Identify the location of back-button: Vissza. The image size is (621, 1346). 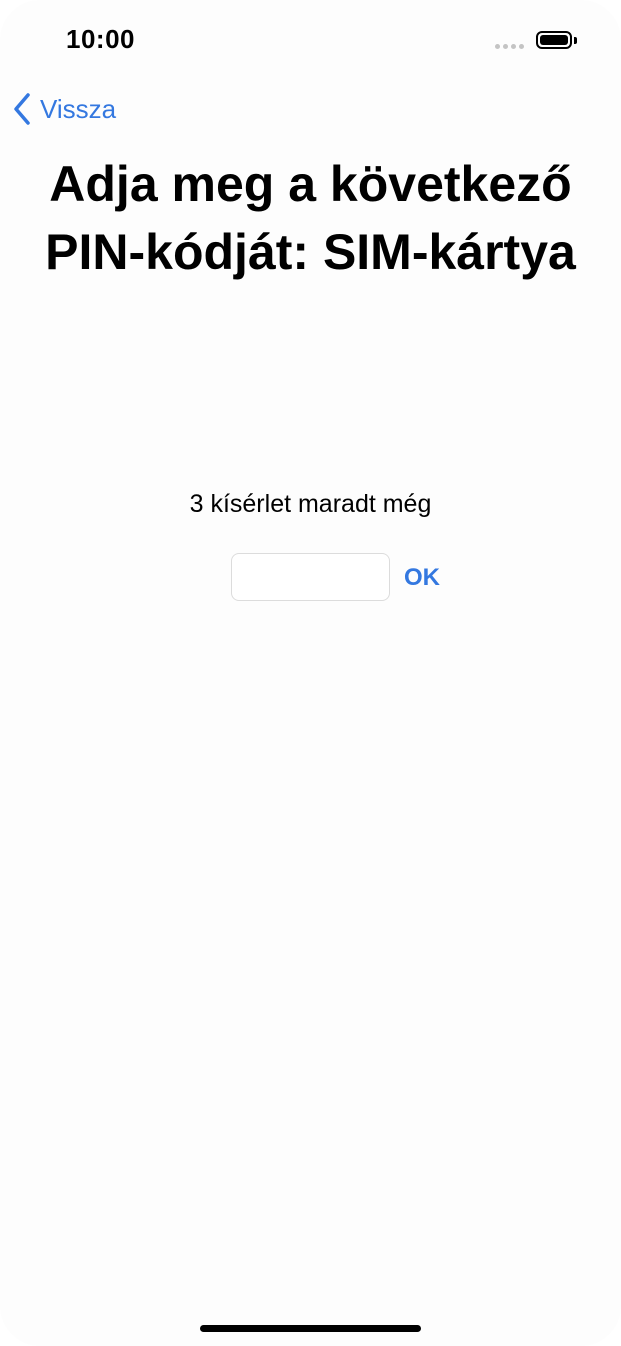
(64, 109).